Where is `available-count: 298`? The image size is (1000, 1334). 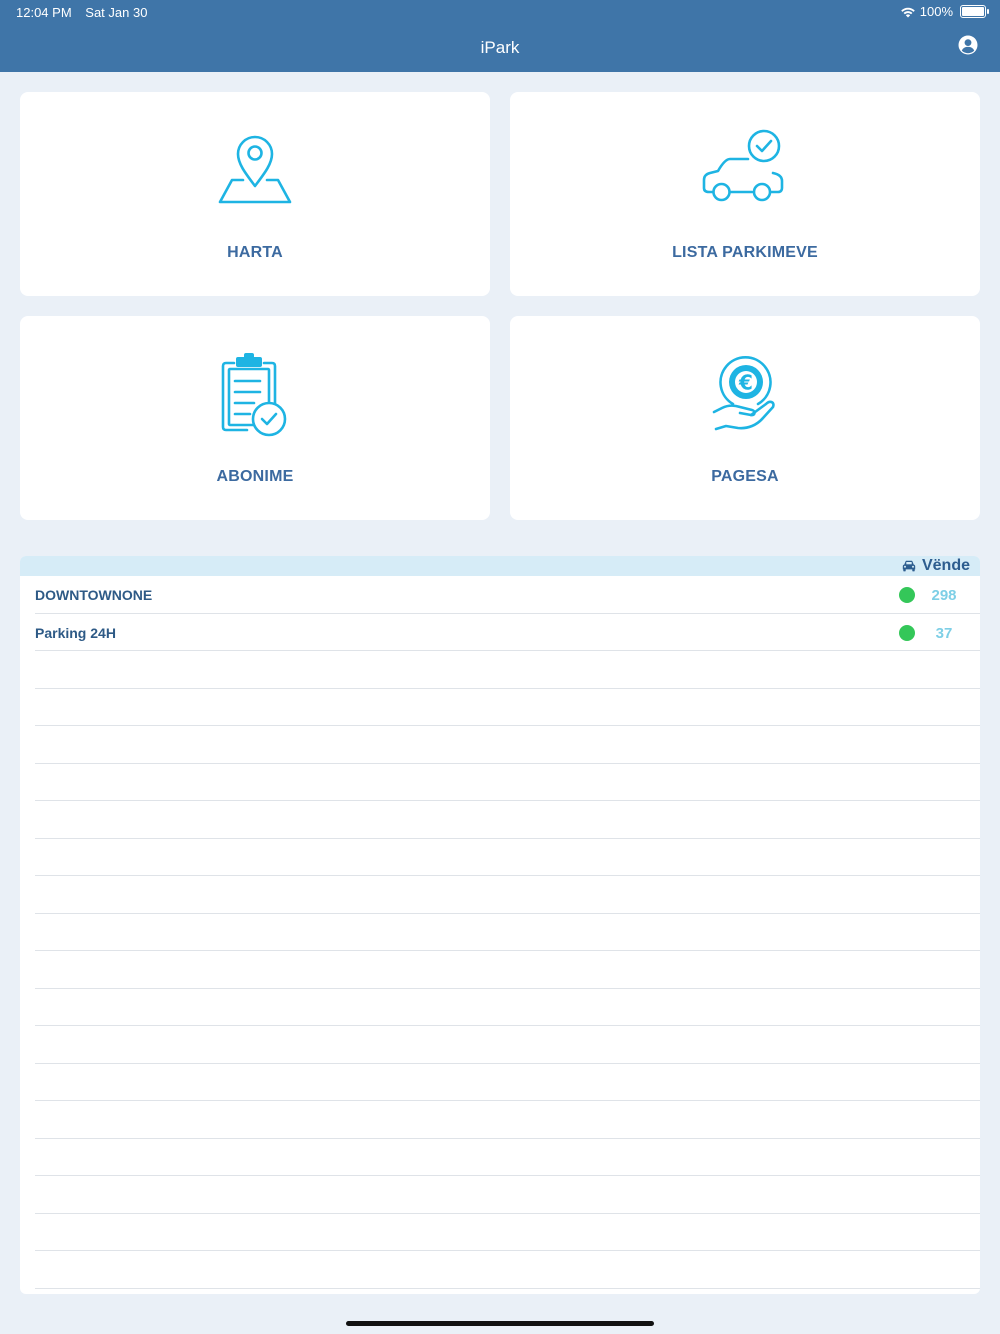 available-count: 298 is located at coordinates (944, 595).